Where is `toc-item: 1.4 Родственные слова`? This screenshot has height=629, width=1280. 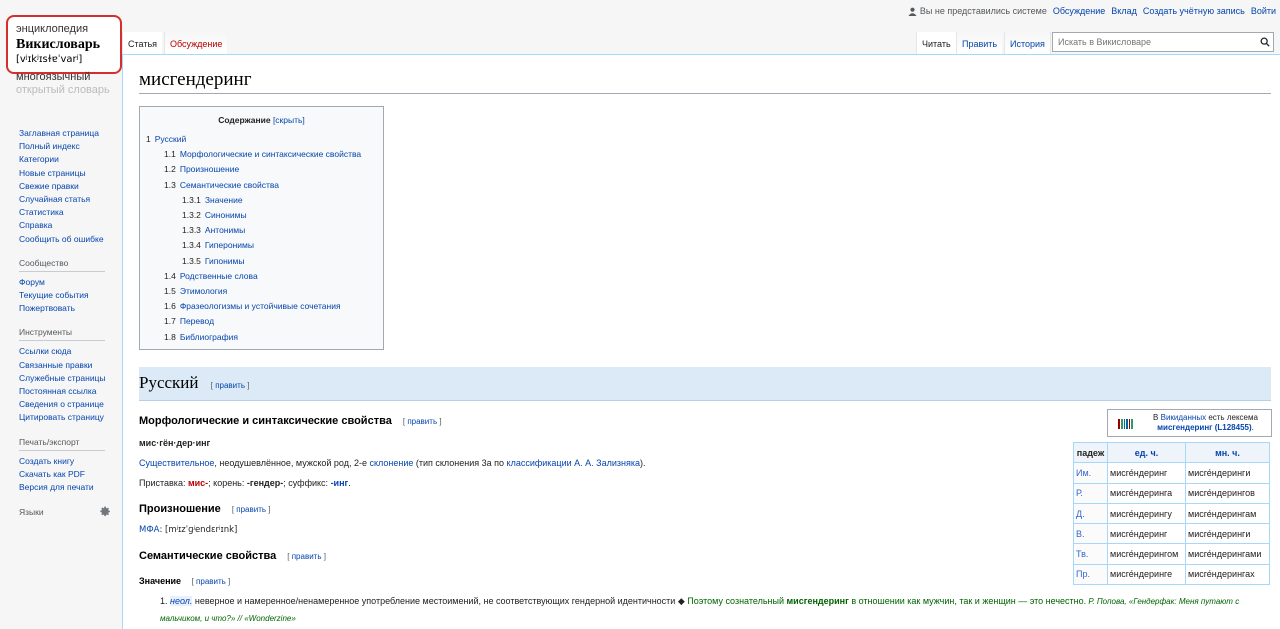
toc-item: 1.4 Родственные слова is located at coordinates (261, 276).